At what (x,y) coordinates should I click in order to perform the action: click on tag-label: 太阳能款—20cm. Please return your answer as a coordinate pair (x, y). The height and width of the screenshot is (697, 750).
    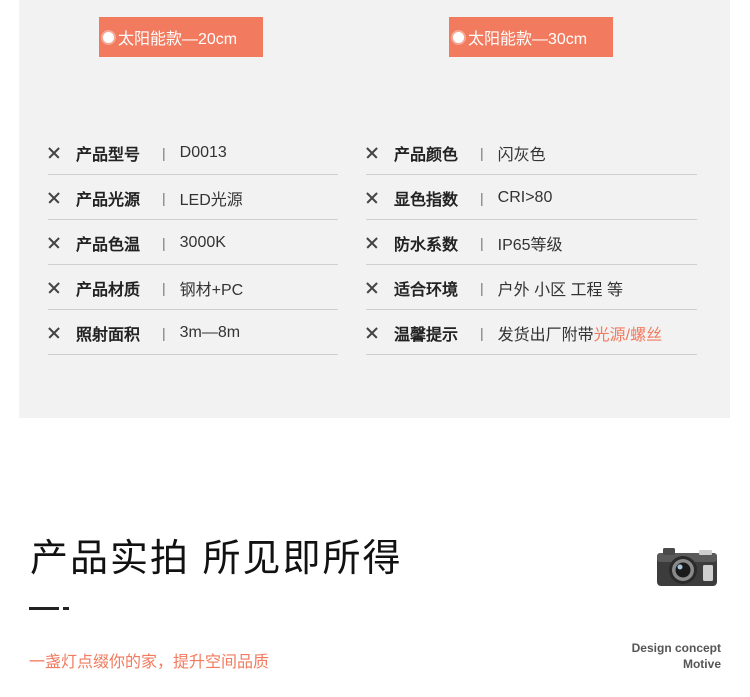
    Looking at the image, I should click on (178, 39).